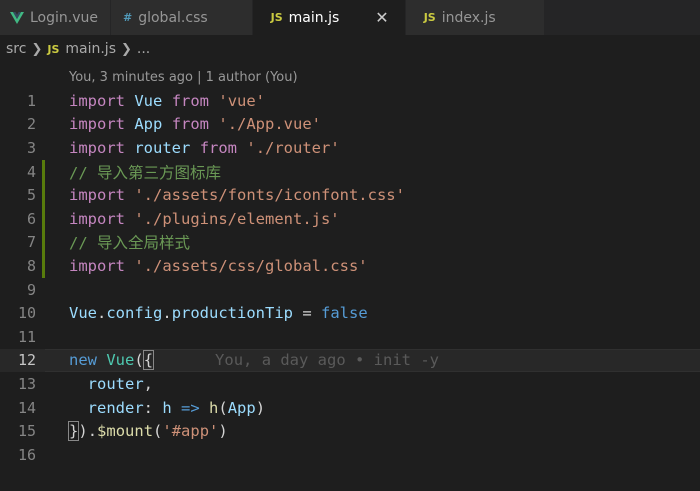  I want to click on breadcrumb-file: main.js, so click(90, 49).